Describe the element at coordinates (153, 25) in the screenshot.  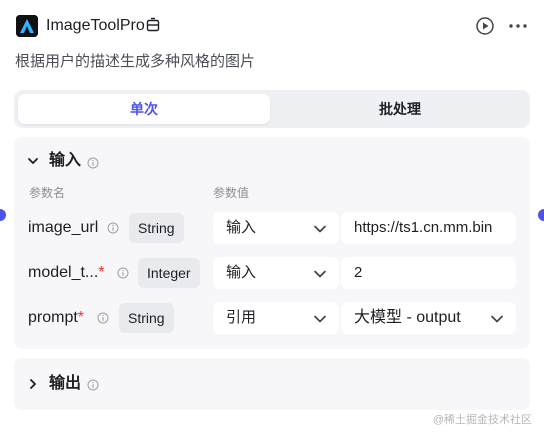
I see `box-icon` at that location.